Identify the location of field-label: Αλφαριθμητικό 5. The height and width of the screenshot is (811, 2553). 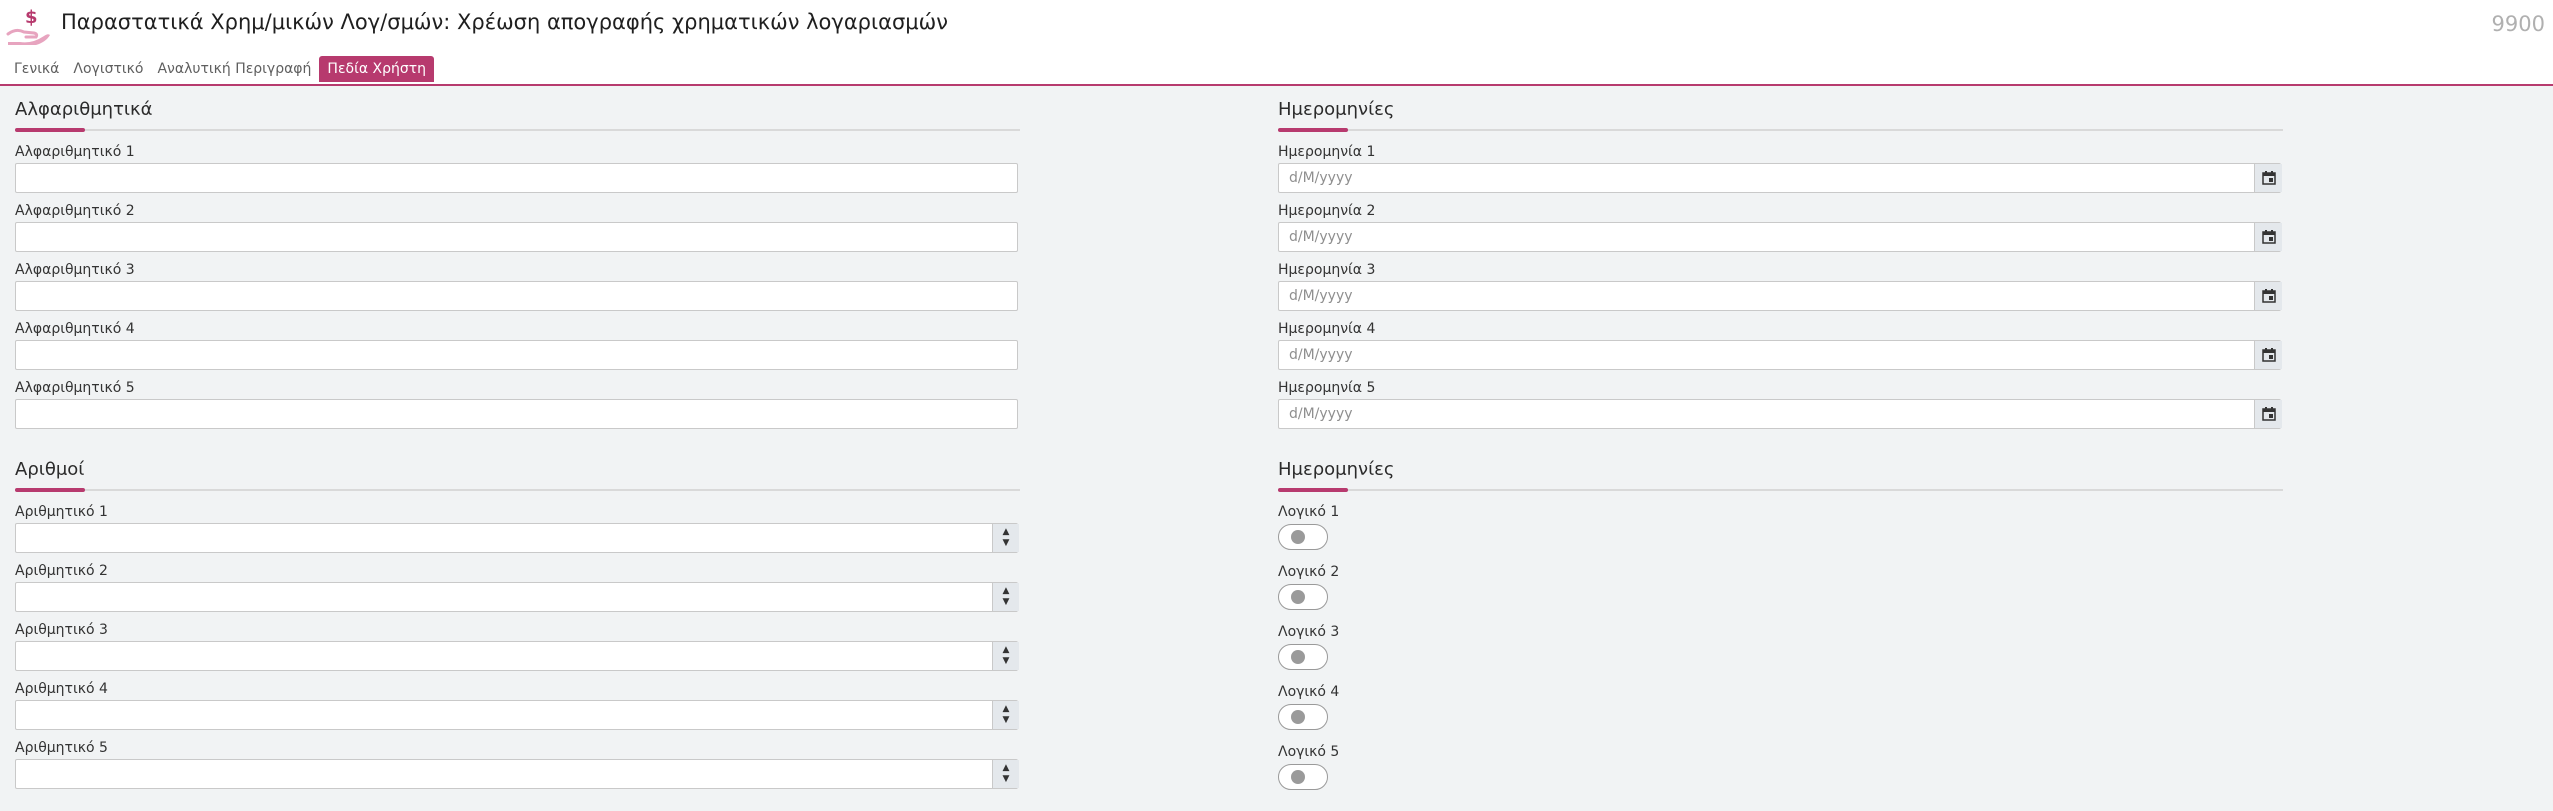
(75, 388).